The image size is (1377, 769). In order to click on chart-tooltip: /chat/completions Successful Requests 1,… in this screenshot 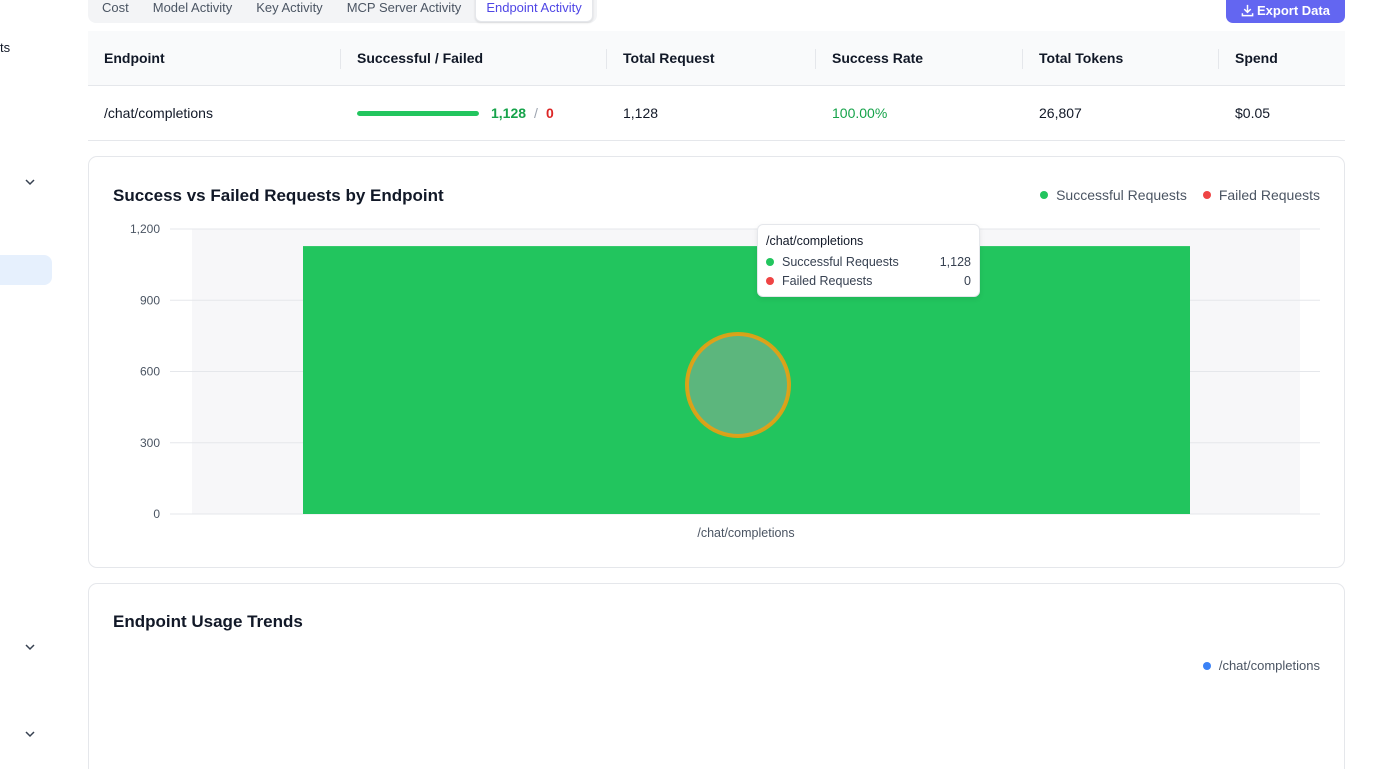, I will do `click(868, 260)`.